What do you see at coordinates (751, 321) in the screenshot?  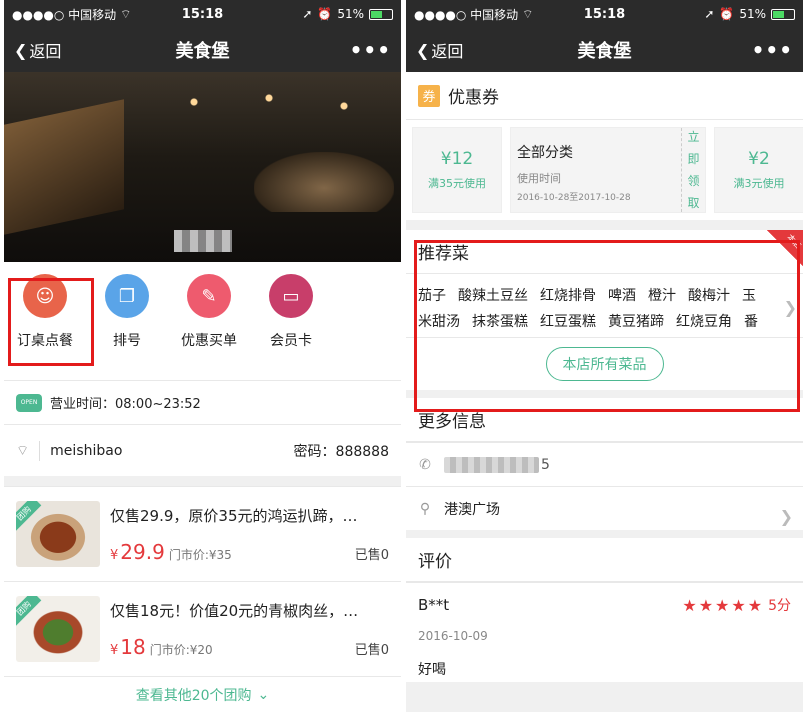 I see `dish-name: 番` at bounding box center [751, 321].